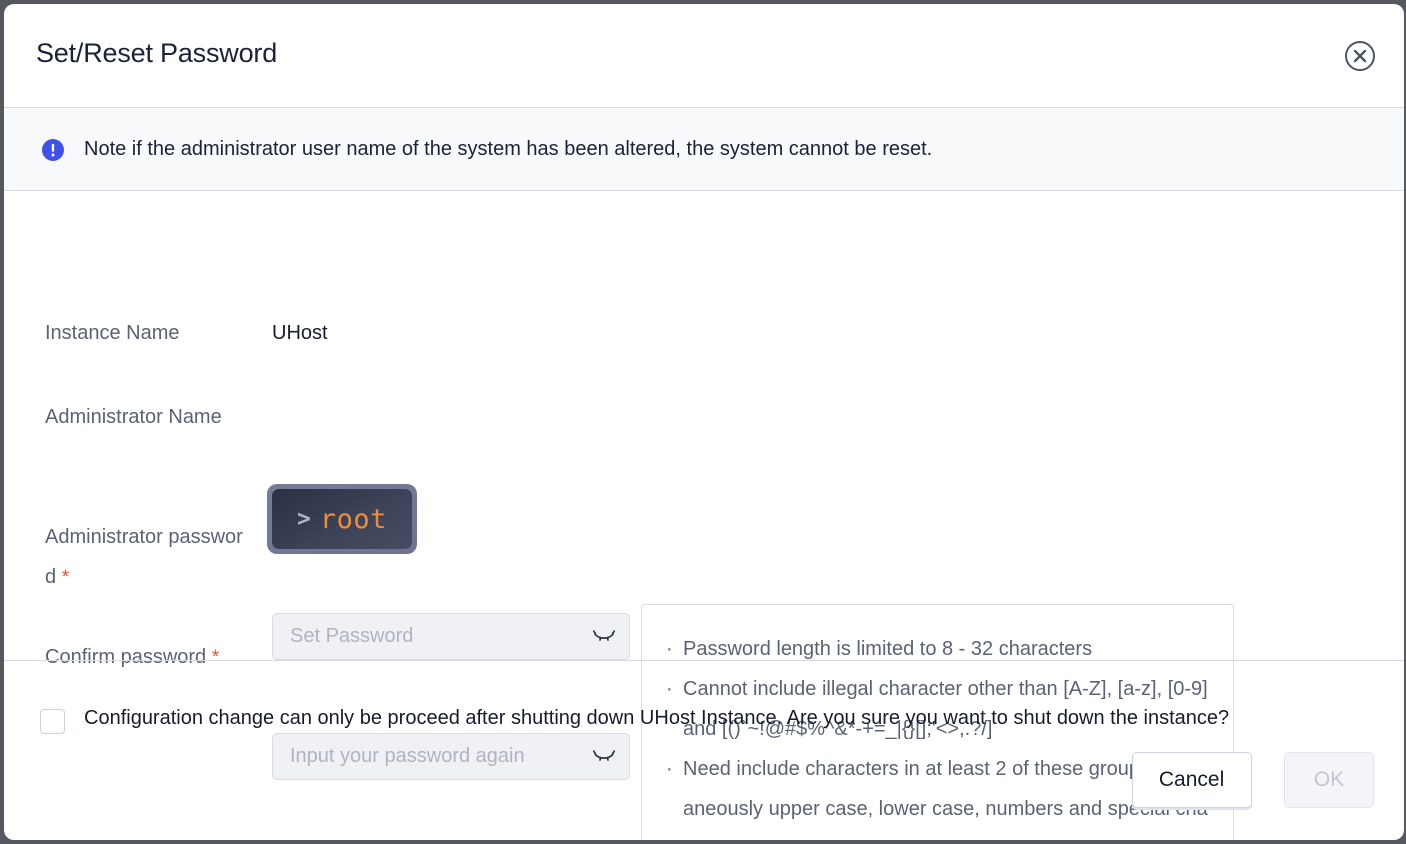  Describe the element at coordinates (52, 721) in the screenshot. I see `shutdown-confirm-checkbox` at that location.